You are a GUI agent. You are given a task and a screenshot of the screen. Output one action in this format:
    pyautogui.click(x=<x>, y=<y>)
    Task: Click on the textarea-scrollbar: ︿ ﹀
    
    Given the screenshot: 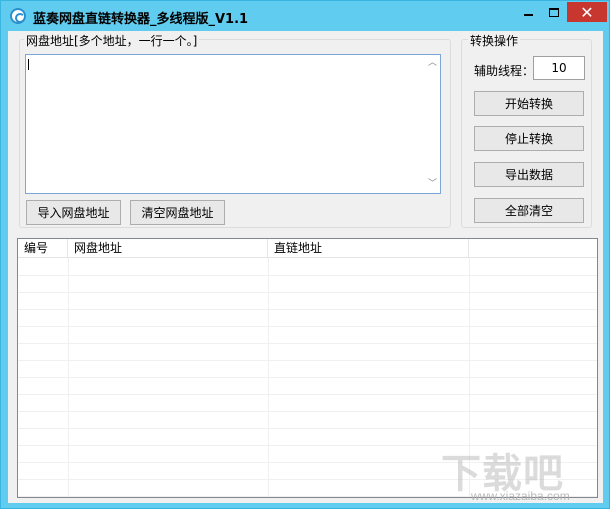 What is the action you would take?
    pyautogui.click(x=432, y=124)
    